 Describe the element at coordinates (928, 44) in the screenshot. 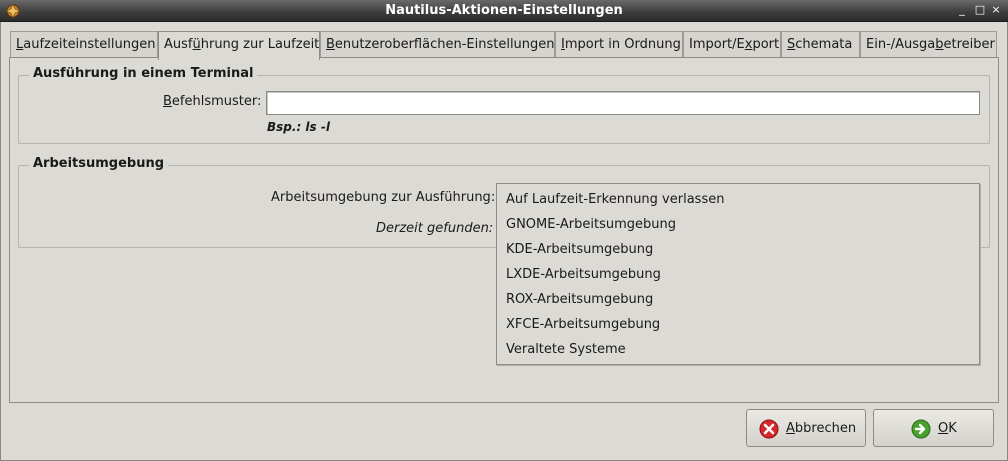

I see `tab-io-providers: Ein-/Ausgabetreiber` at that location.